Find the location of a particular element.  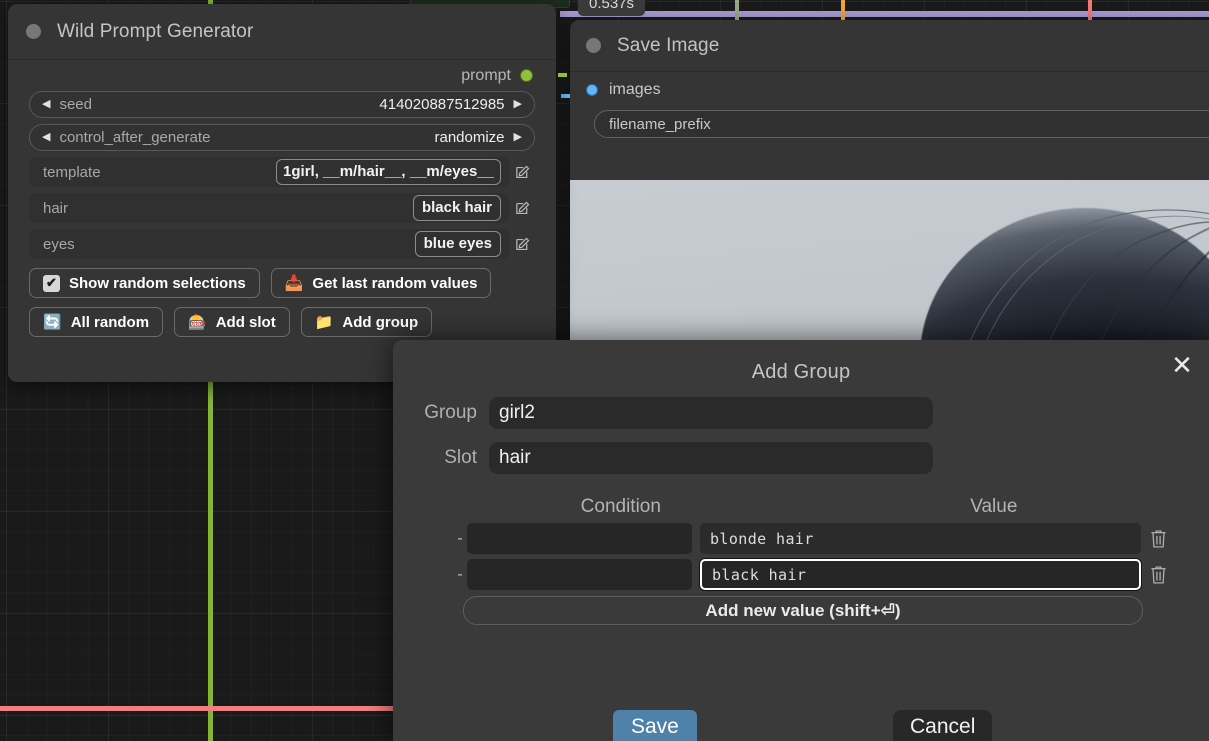

value-row: - black hair is located at coordinates (801, 574).